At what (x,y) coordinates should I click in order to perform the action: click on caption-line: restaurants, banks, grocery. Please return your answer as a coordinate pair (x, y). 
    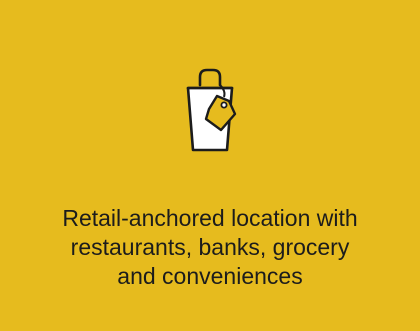
    Looking at the image, I should click on (210, 247).